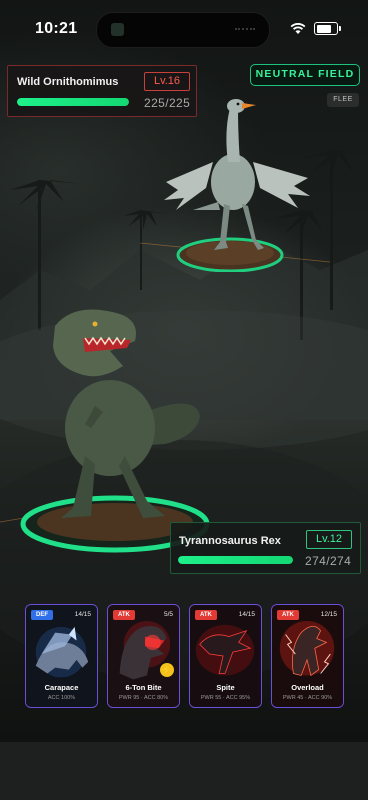  I want to click on battery-icon, so click(327, 28).